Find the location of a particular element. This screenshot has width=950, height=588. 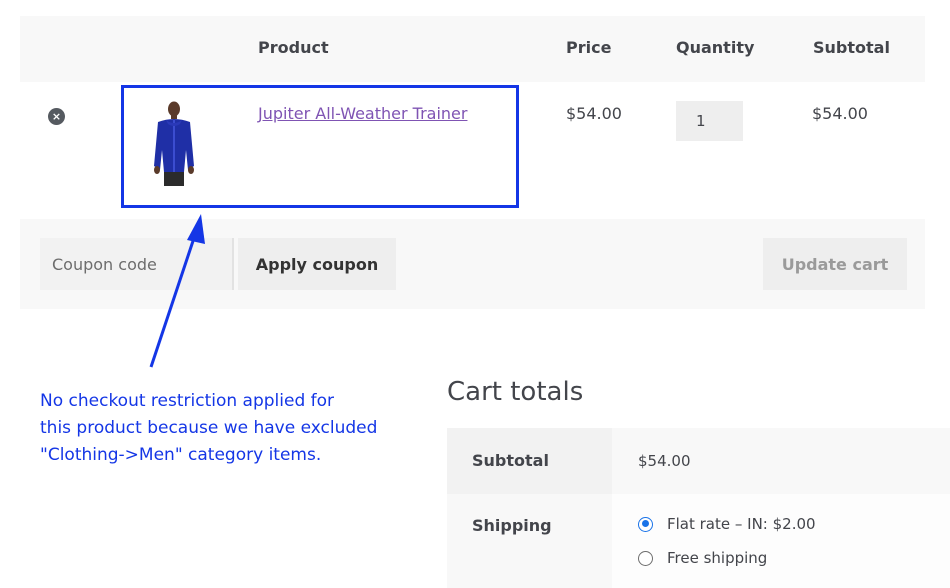

quantity-input is located at coordinates (709, 121).